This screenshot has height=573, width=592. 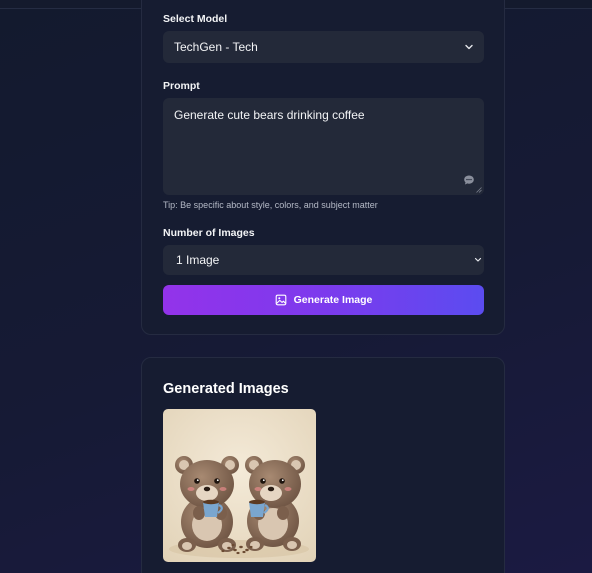 What do you see at coordinates (479, 190) in the screenshot?
I see `resize-grip-icon` at bounding box center [479, 190].